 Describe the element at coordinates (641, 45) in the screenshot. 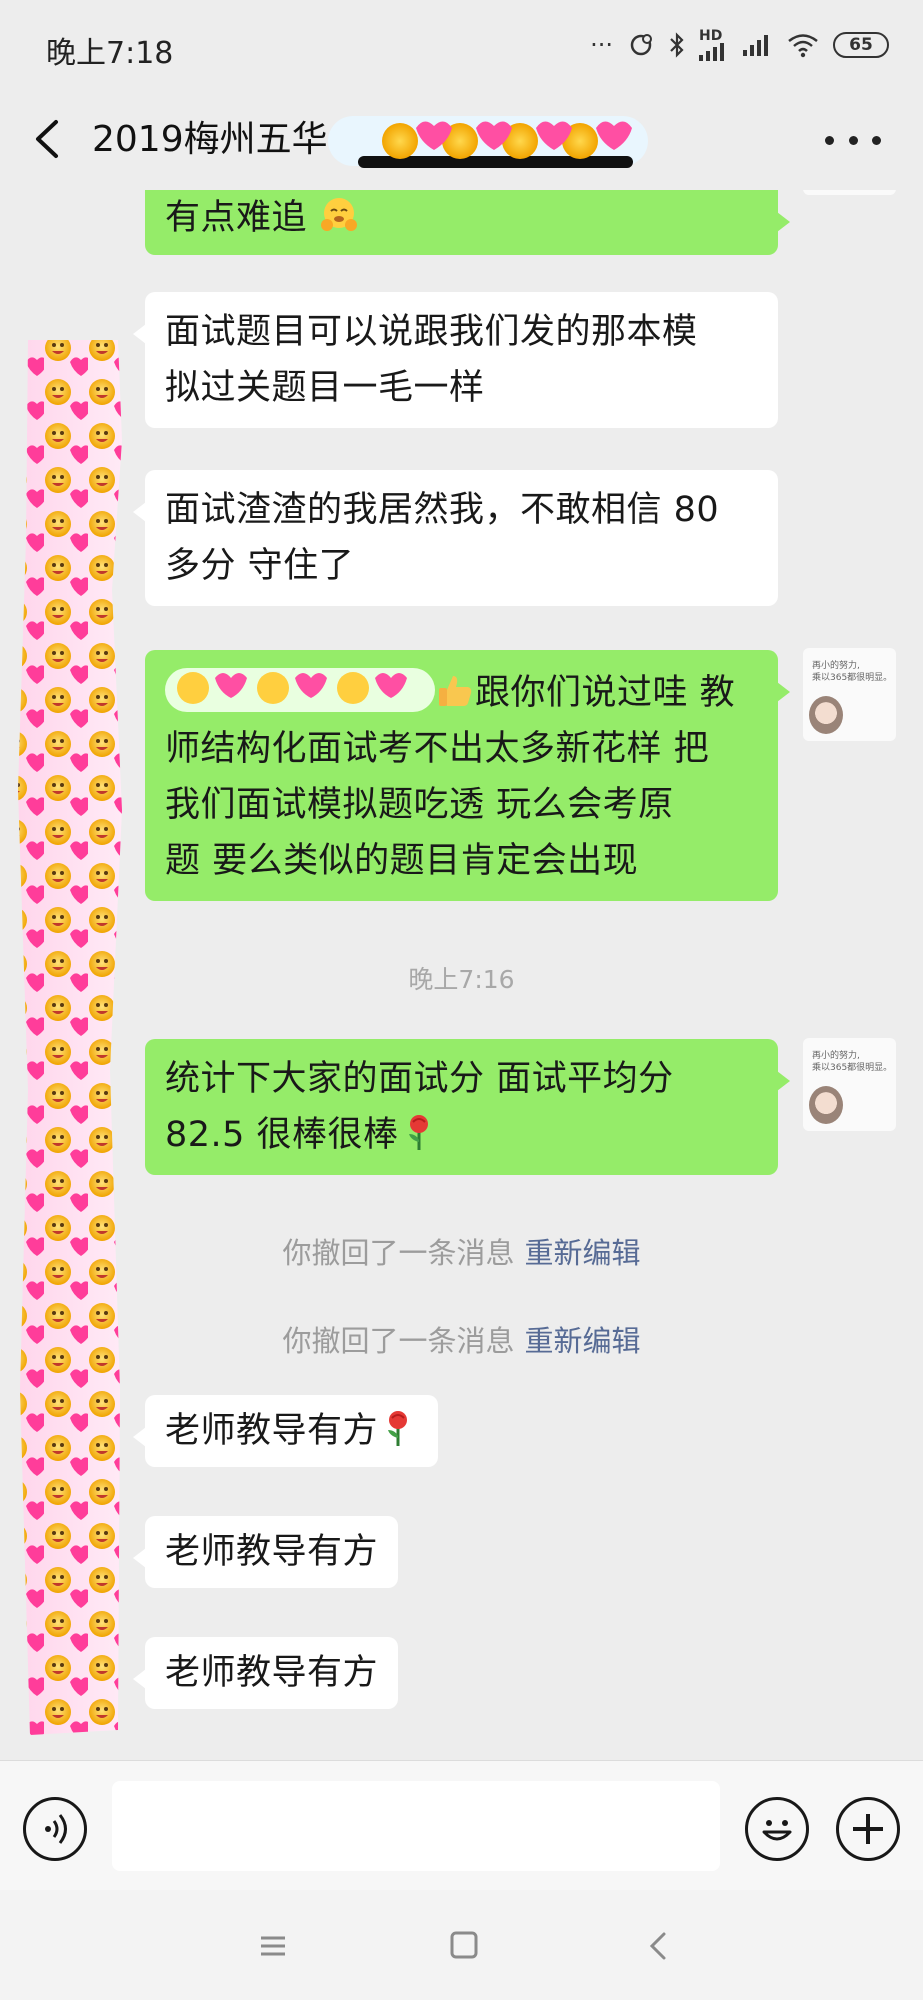

I see `location-icon` at that location.